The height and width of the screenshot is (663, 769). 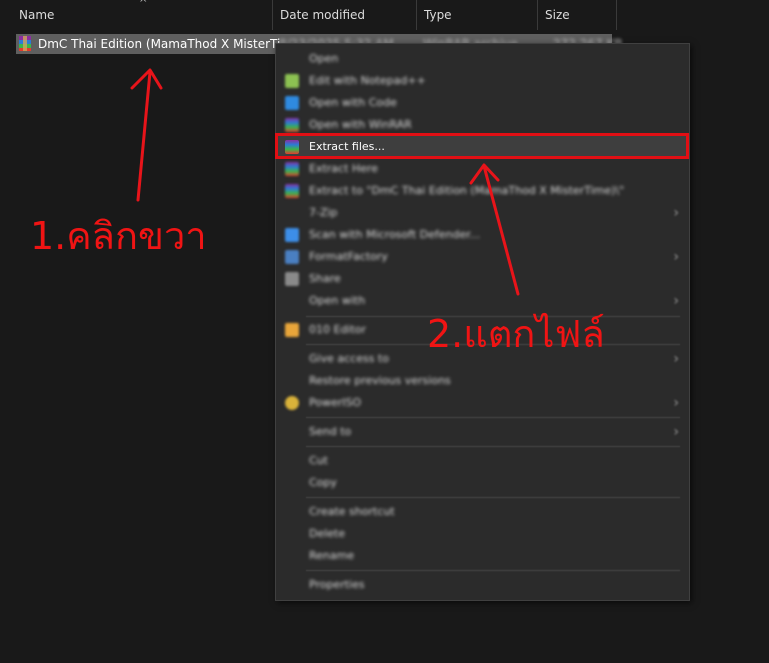 What do you see at coordinates (494, 229) in the screenshot?
I see `arrow-to-extract-files-icon` at bounding box center [494, 229].